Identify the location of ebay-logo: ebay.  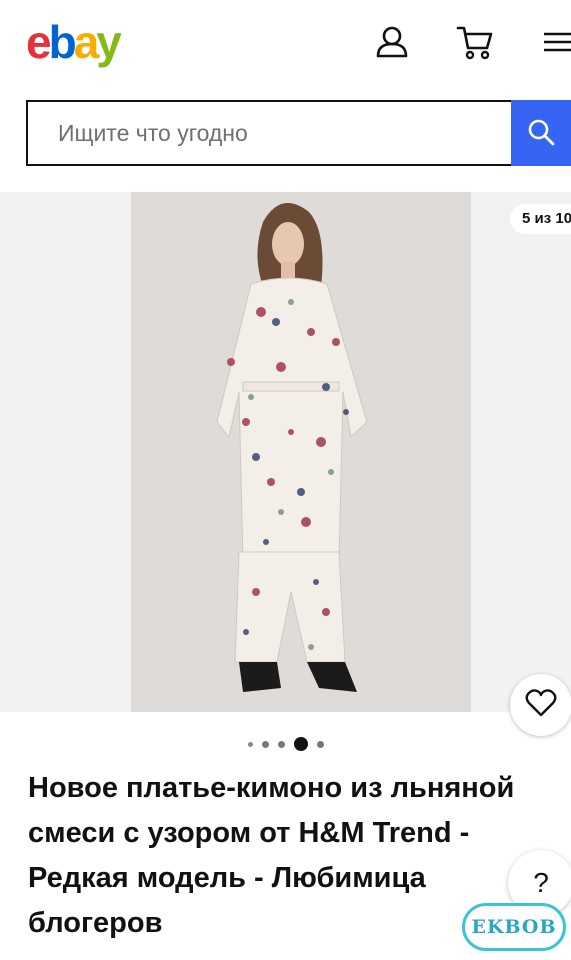
(74, 42).